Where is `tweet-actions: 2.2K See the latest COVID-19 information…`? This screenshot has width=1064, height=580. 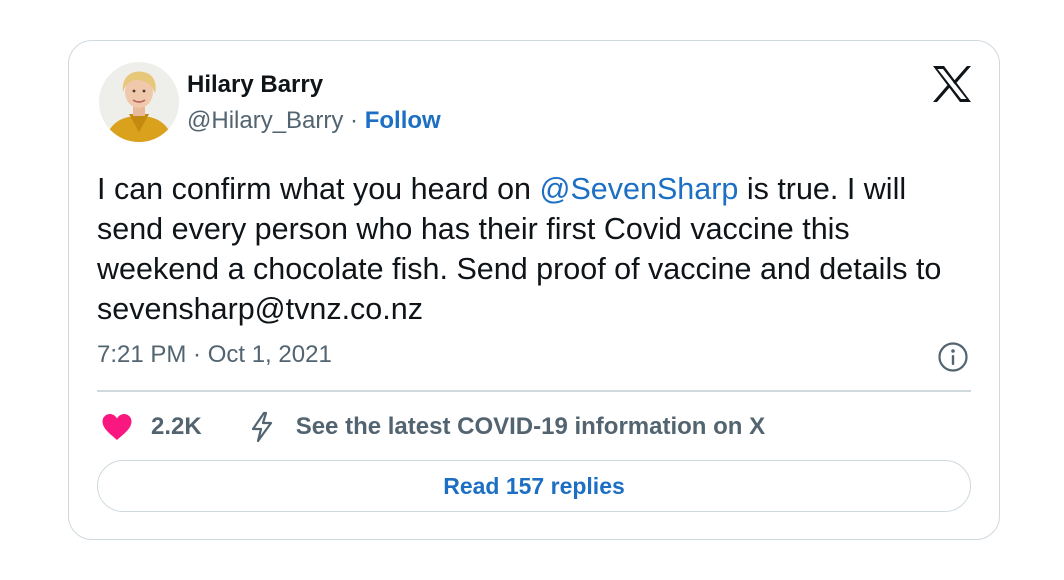 tweet-actions: 2.2K See the latest COVID-19 information… is located at coordinates (433, 427).